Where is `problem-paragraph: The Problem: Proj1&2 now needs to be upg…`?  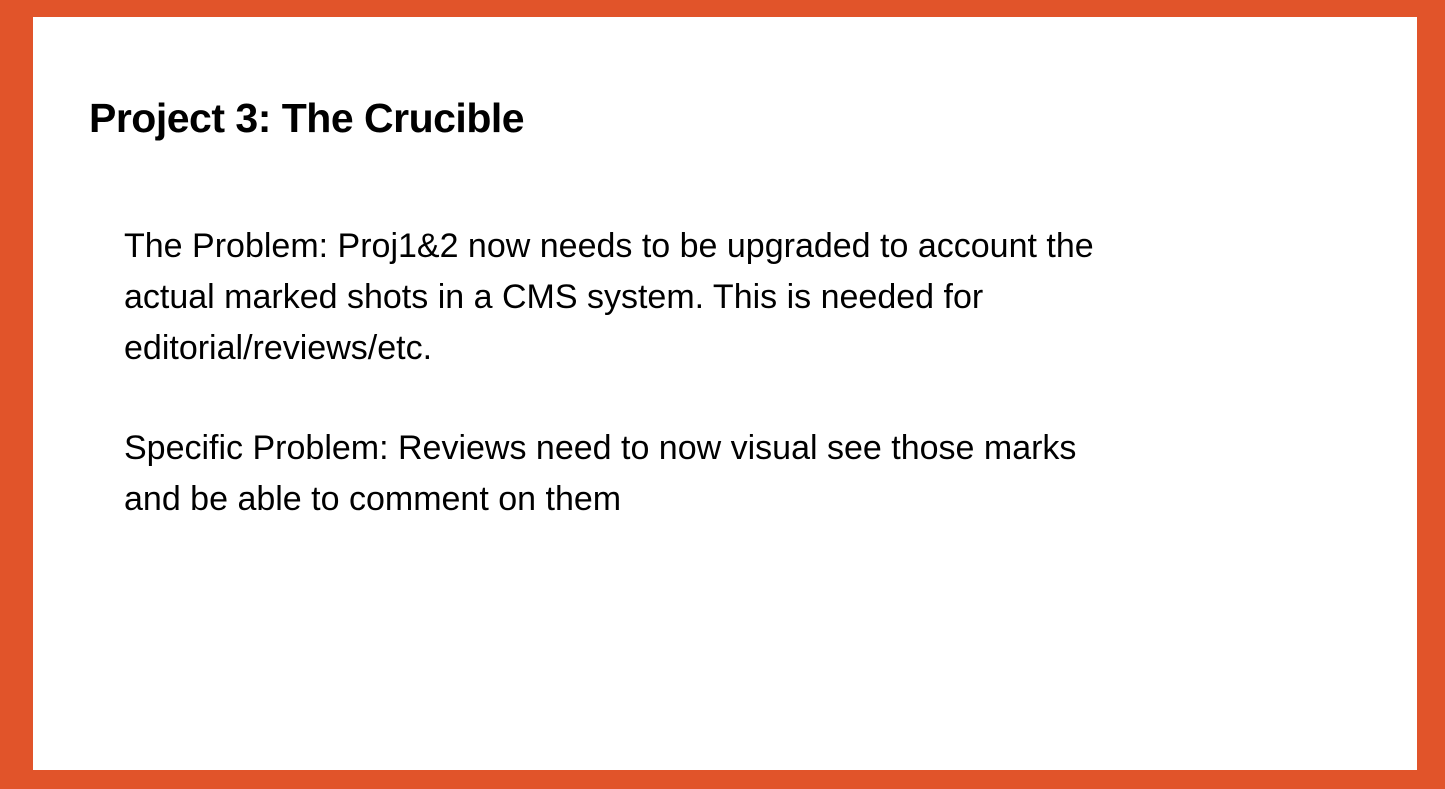 problem-paragraph: The Problem: Proj1&2 now needs to be upg… is located at coordinates (609, 297).